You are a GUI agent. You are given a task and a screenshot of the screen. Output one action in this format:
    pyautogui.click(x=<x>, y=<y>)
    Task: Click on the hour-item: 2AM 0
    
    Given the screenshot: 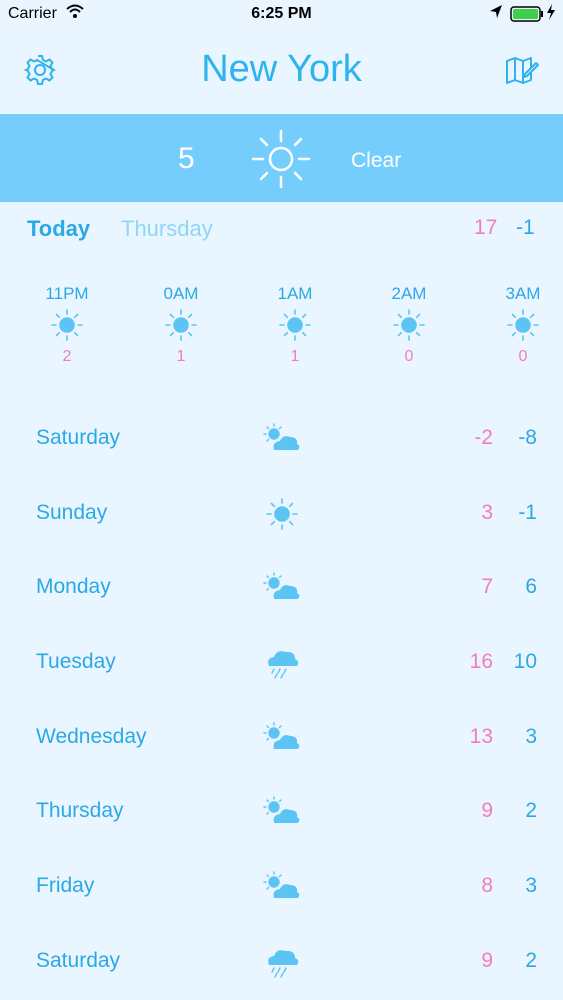 What is the action you would take?
    pyautogui.click(x=409, y=324)
    